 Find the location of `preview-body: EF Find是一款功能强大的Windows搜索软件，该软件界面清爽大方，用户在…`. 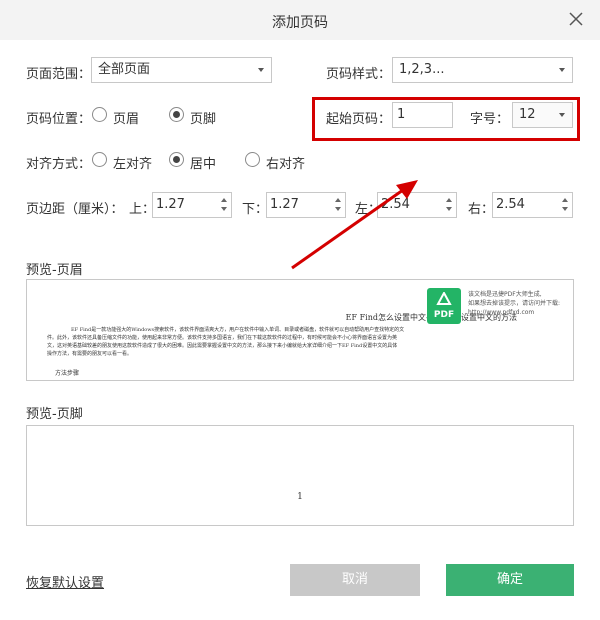

preview-body: EF Find是一款功能强大的Windows搜索软件，该软件界面清爽大方，用户在… is located at coordinates (300, 342).